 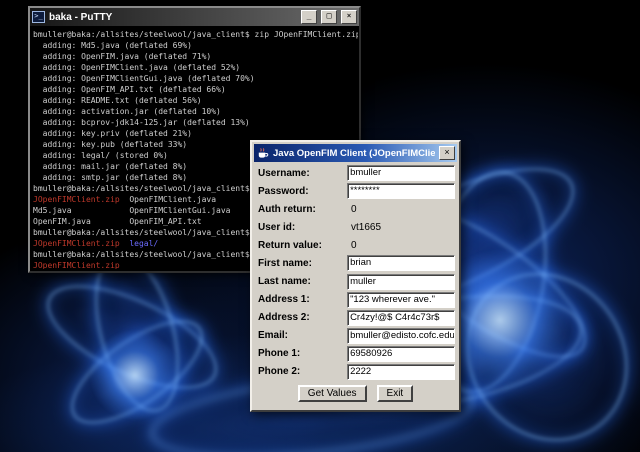 I want to click on form-row-auth-return: Auth return: 0, so click(x=355, y=209).